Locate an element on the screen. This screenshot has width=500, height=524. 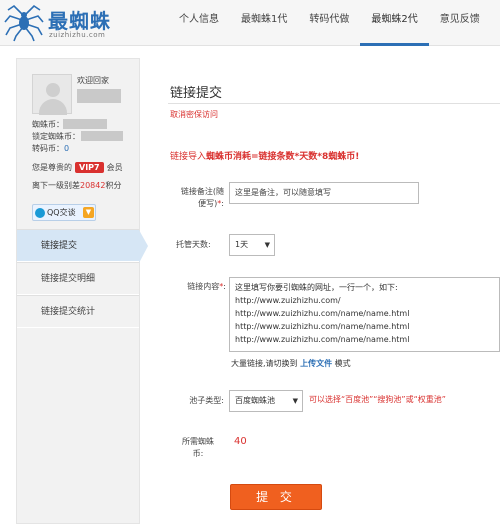
pool-type-hint: 可以选择“百度池”“搜狗池”或“权重池” is located at coordinates (377, 399).